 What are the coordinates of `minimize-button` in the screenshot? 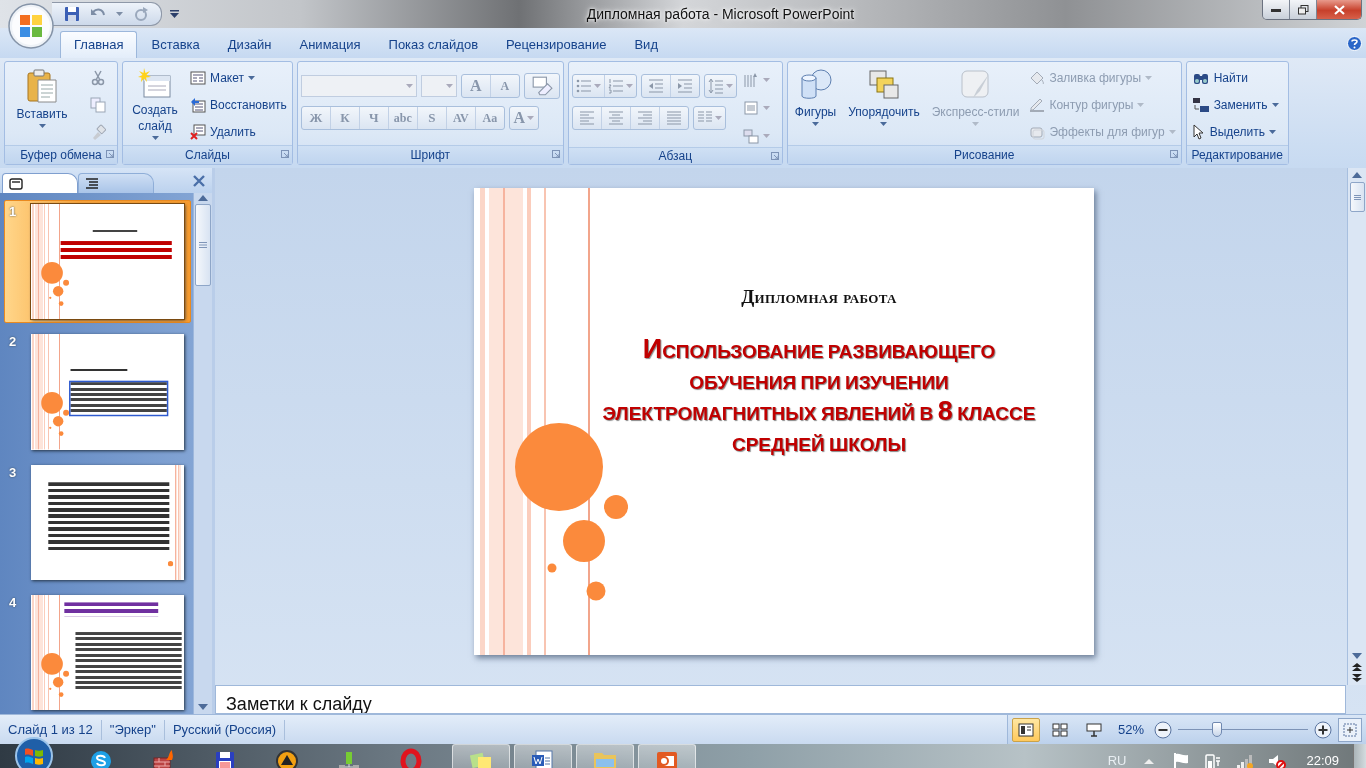 It's located at (1276, 9).